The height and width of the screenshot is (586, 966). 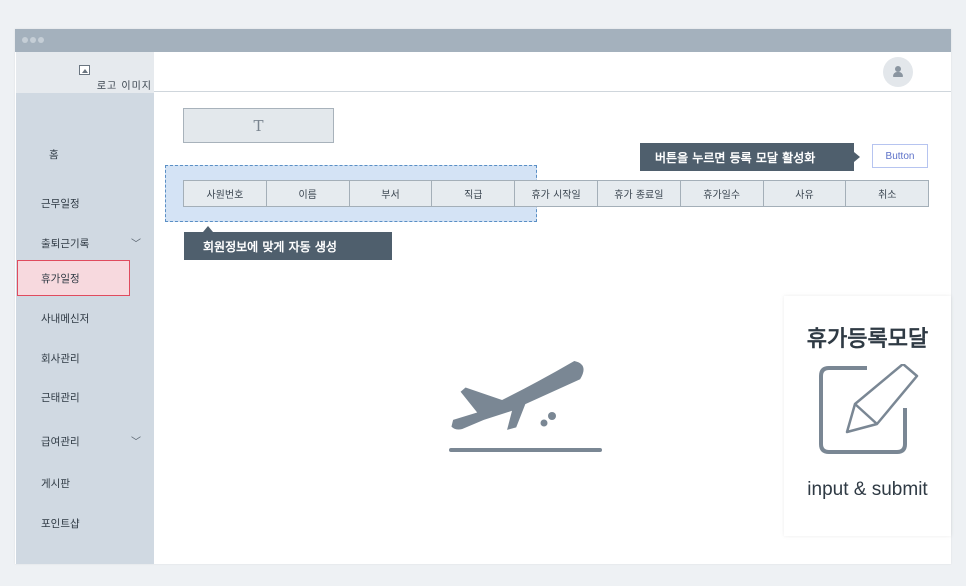 What do you see at coordinates (124, 86) in the screenshot?
I see `logo-text: 로고 이미지` at bounding box center [124, 86].